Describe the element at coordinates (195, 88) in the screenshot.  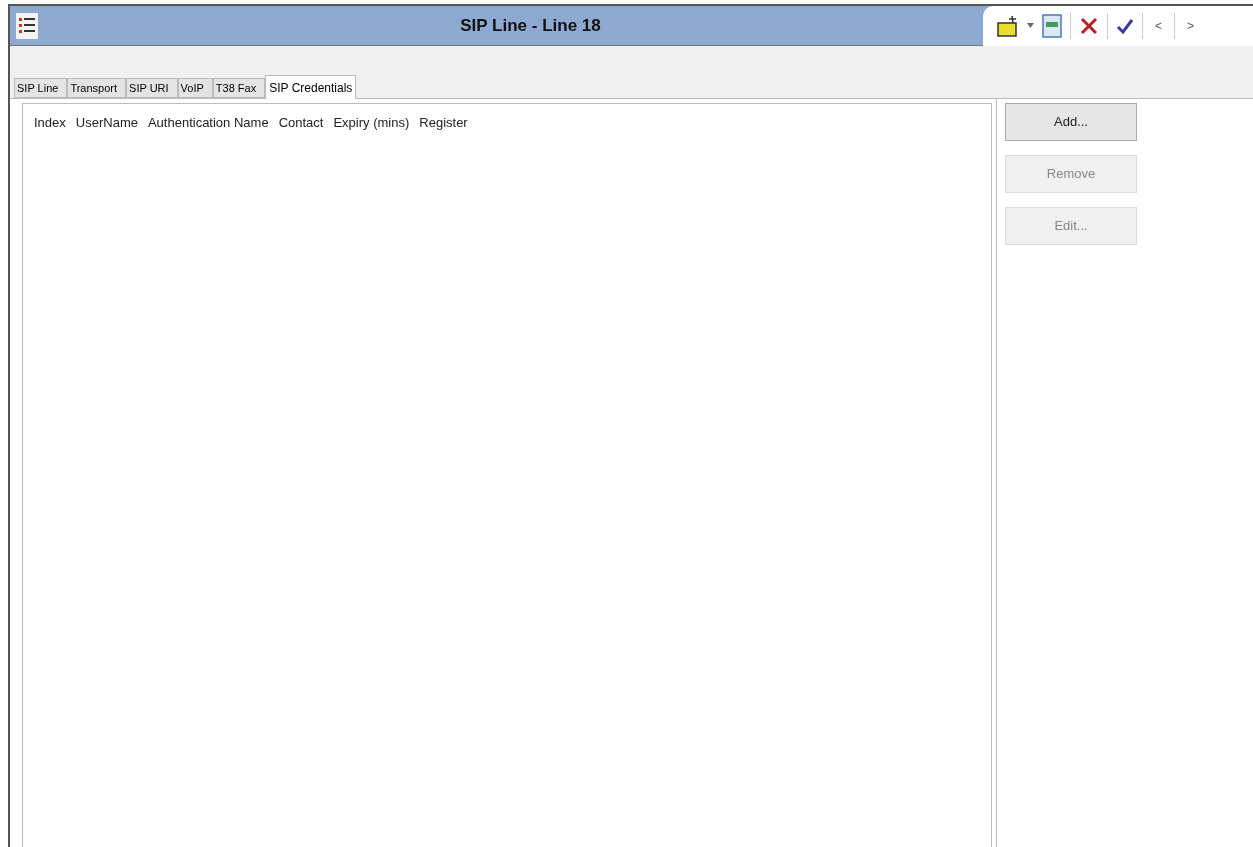
I see `tab: VoIP` at that location.